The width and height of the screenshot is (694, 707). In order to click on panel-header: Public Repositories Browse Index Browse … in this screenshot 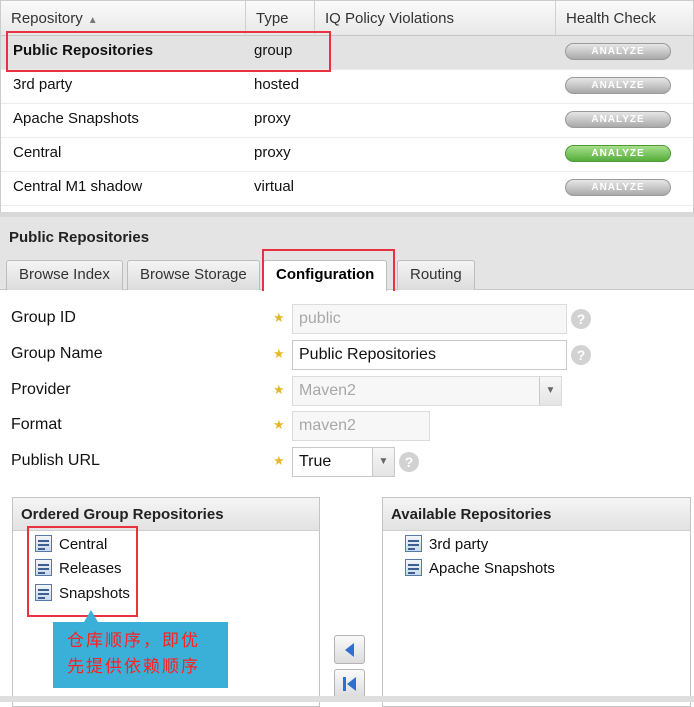, I will do `click(347, 254)`.